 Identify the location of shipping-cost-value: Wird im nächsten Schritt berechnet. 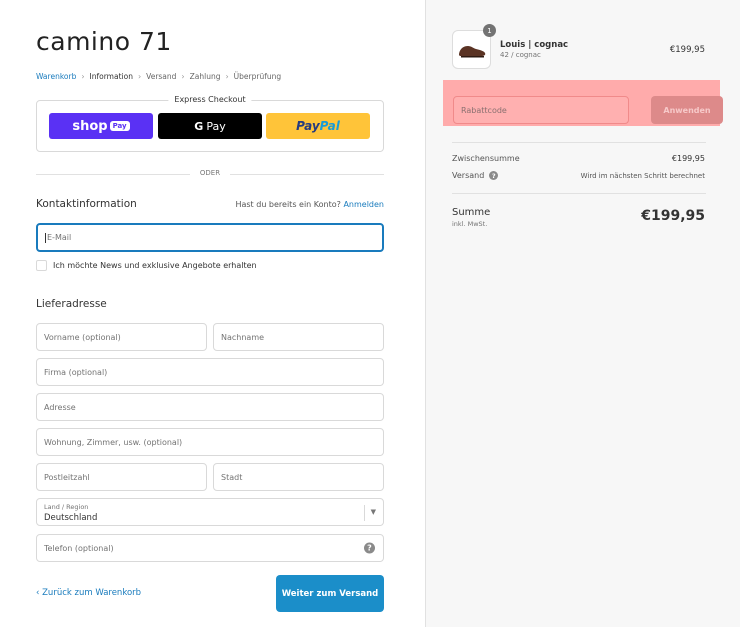
(642, 176).